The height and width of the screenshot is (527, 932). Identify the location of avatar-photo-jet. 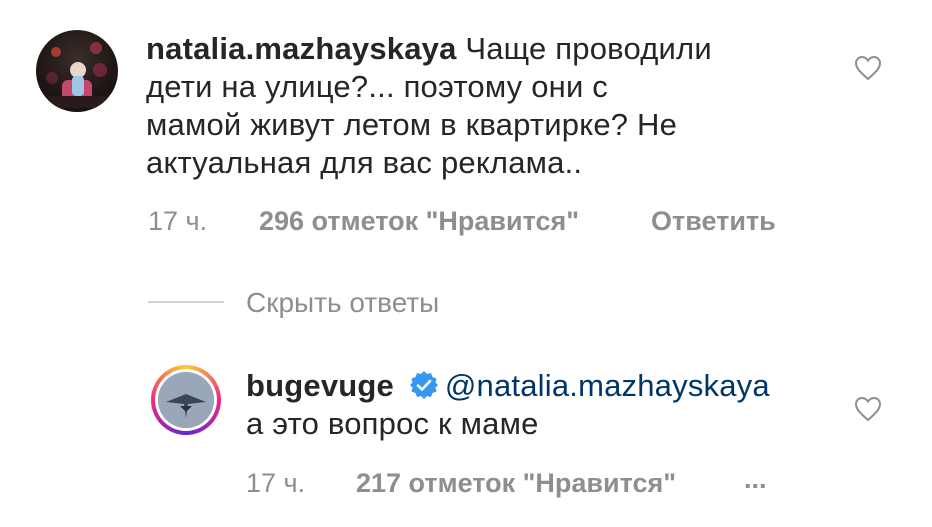
(186, 400).